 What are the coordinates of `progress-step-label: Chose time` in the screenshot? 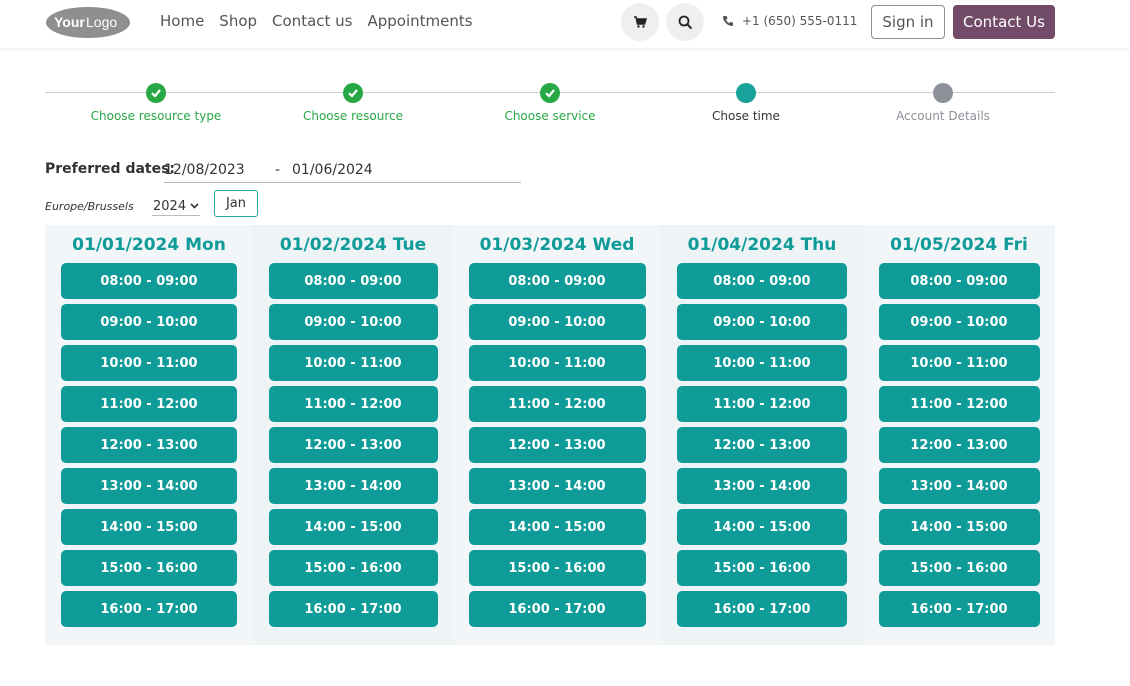 It's located at (746, 116).